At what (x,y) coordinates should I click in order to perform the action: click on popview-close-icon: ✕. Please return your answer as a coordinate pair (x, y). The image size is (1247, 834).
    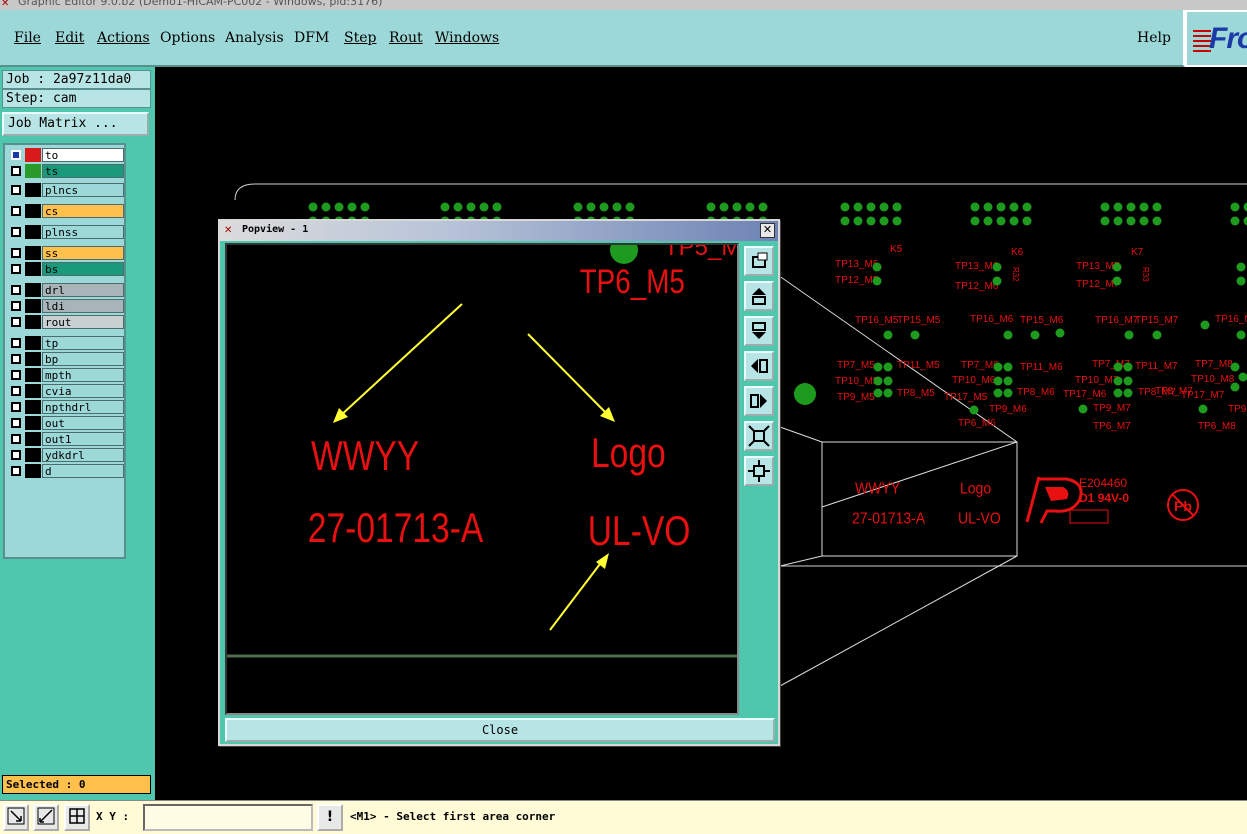
    Looking at the image, I should click on (767, 230).